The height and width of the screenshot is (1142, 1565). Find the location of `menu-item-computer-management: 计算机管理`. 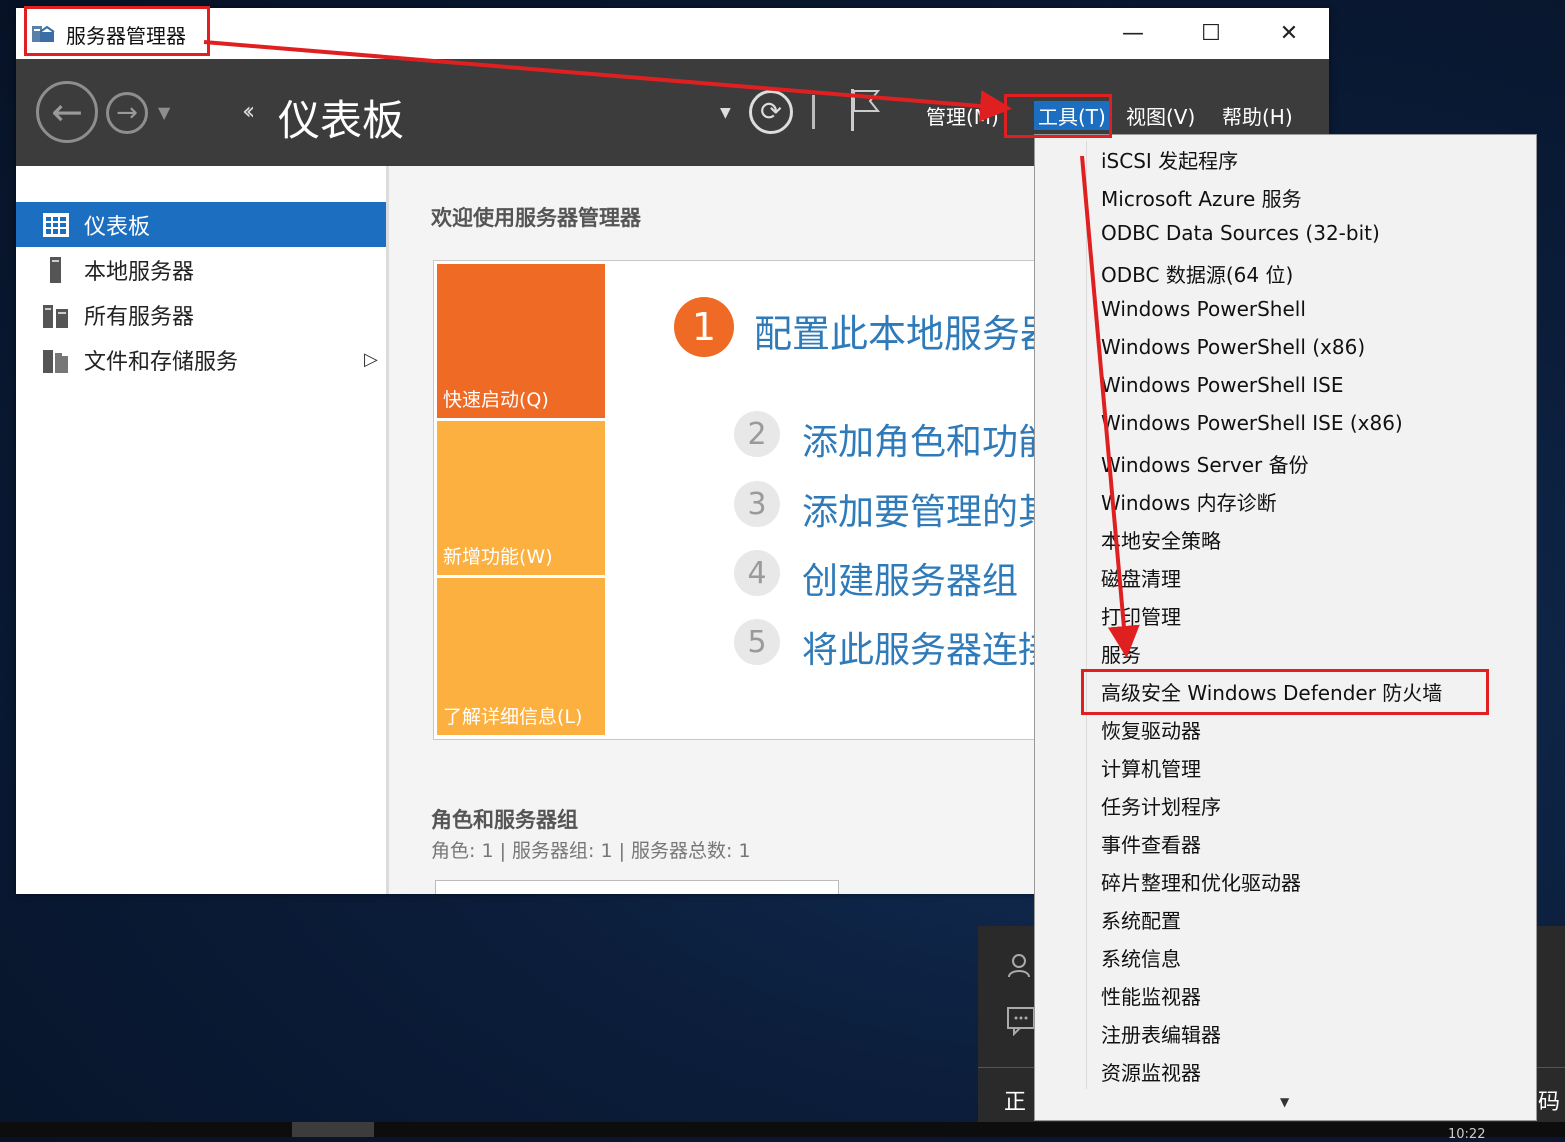

menu-item-computer-management: 计算机管理 is located at coordinates (1151, 767).